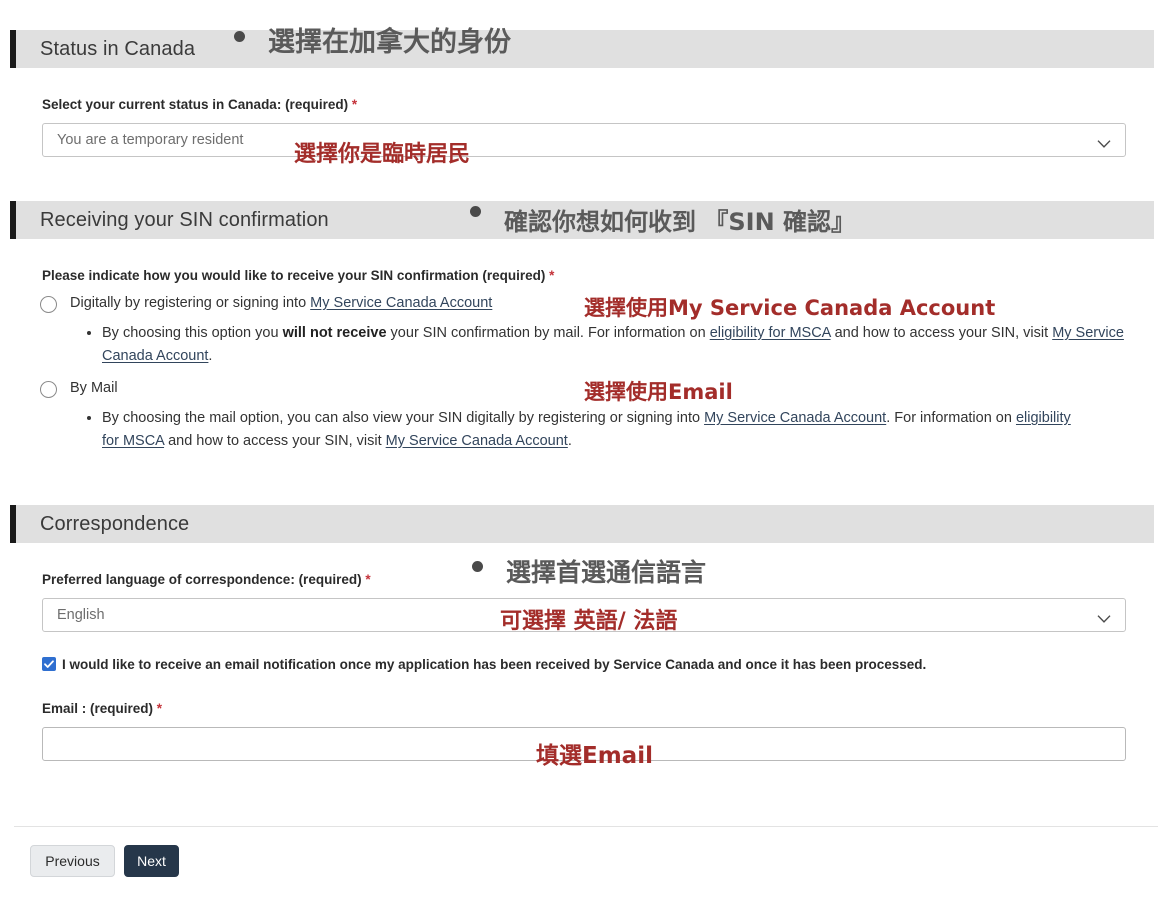  Describe the element at coordinates (582, 524) in the screenshot. I see `section-header-correspondence: Correspondence` at that location.